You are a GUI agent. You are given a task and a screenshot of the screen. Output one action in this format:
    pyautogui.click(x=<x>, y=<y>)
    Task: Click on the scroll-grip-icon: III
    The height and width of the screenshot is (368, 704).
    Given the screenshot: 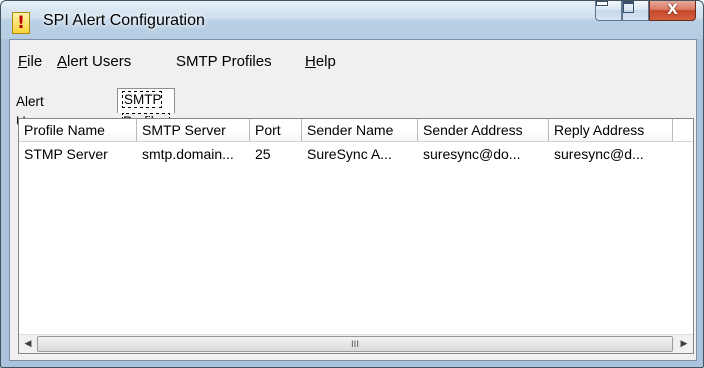 What is the action you would take?
    pyautogui.click(x=355, y=345)
    